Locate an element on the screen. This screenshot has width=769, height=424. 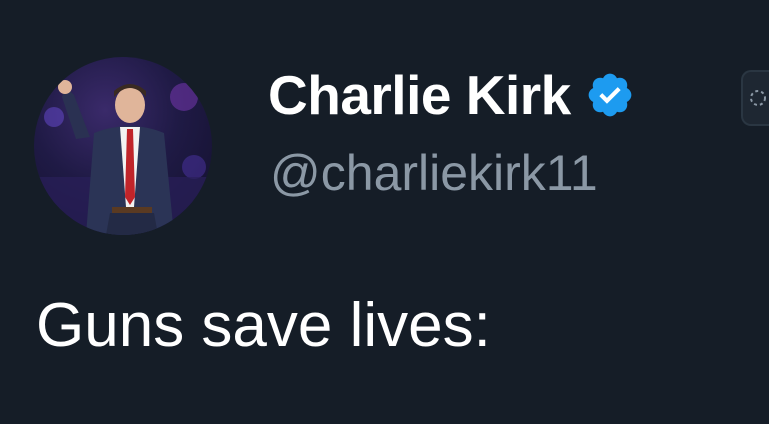
verified-badge-icon is located at coordinates (610, 95).